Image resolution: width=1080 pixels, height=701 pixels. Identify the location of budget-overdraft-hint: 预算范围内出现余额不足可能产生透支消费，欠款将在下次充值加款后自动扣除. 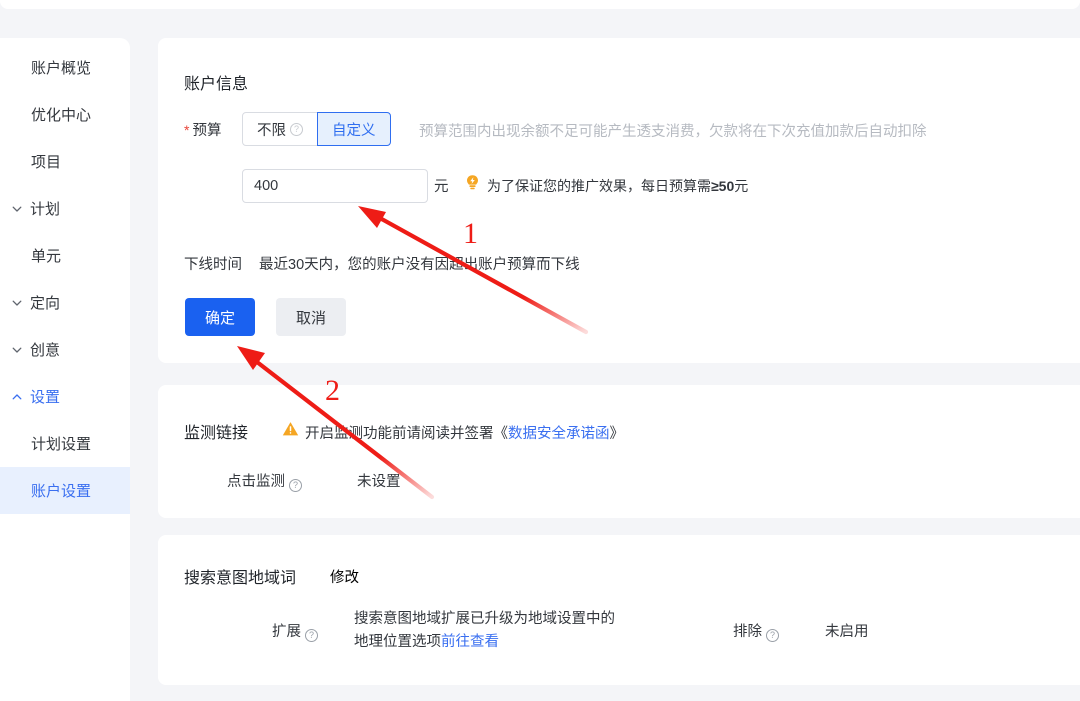
(673, 132).